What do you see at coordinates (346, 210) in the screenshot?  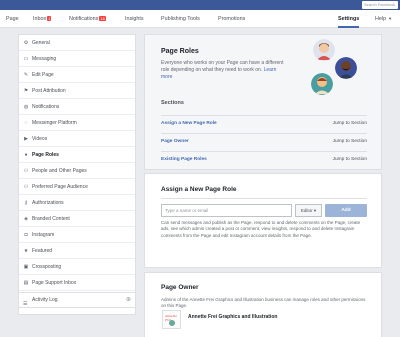 I see `add-button: Add` at bounding box center [346, 210].